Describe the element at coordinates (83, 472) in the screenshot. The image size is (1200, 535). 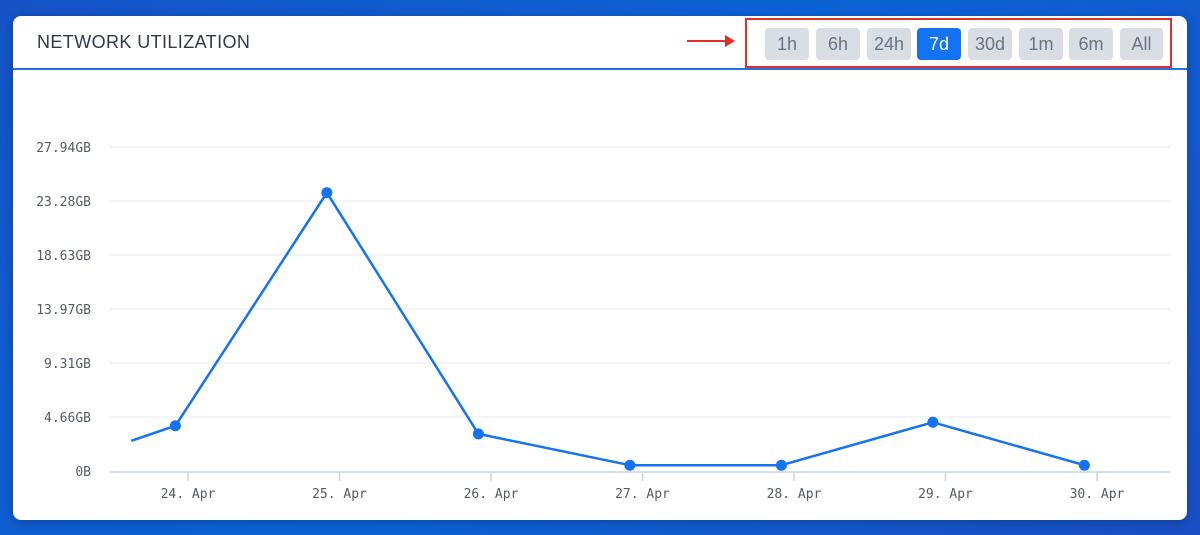
I see `y-tick-label: 0B` at that location.